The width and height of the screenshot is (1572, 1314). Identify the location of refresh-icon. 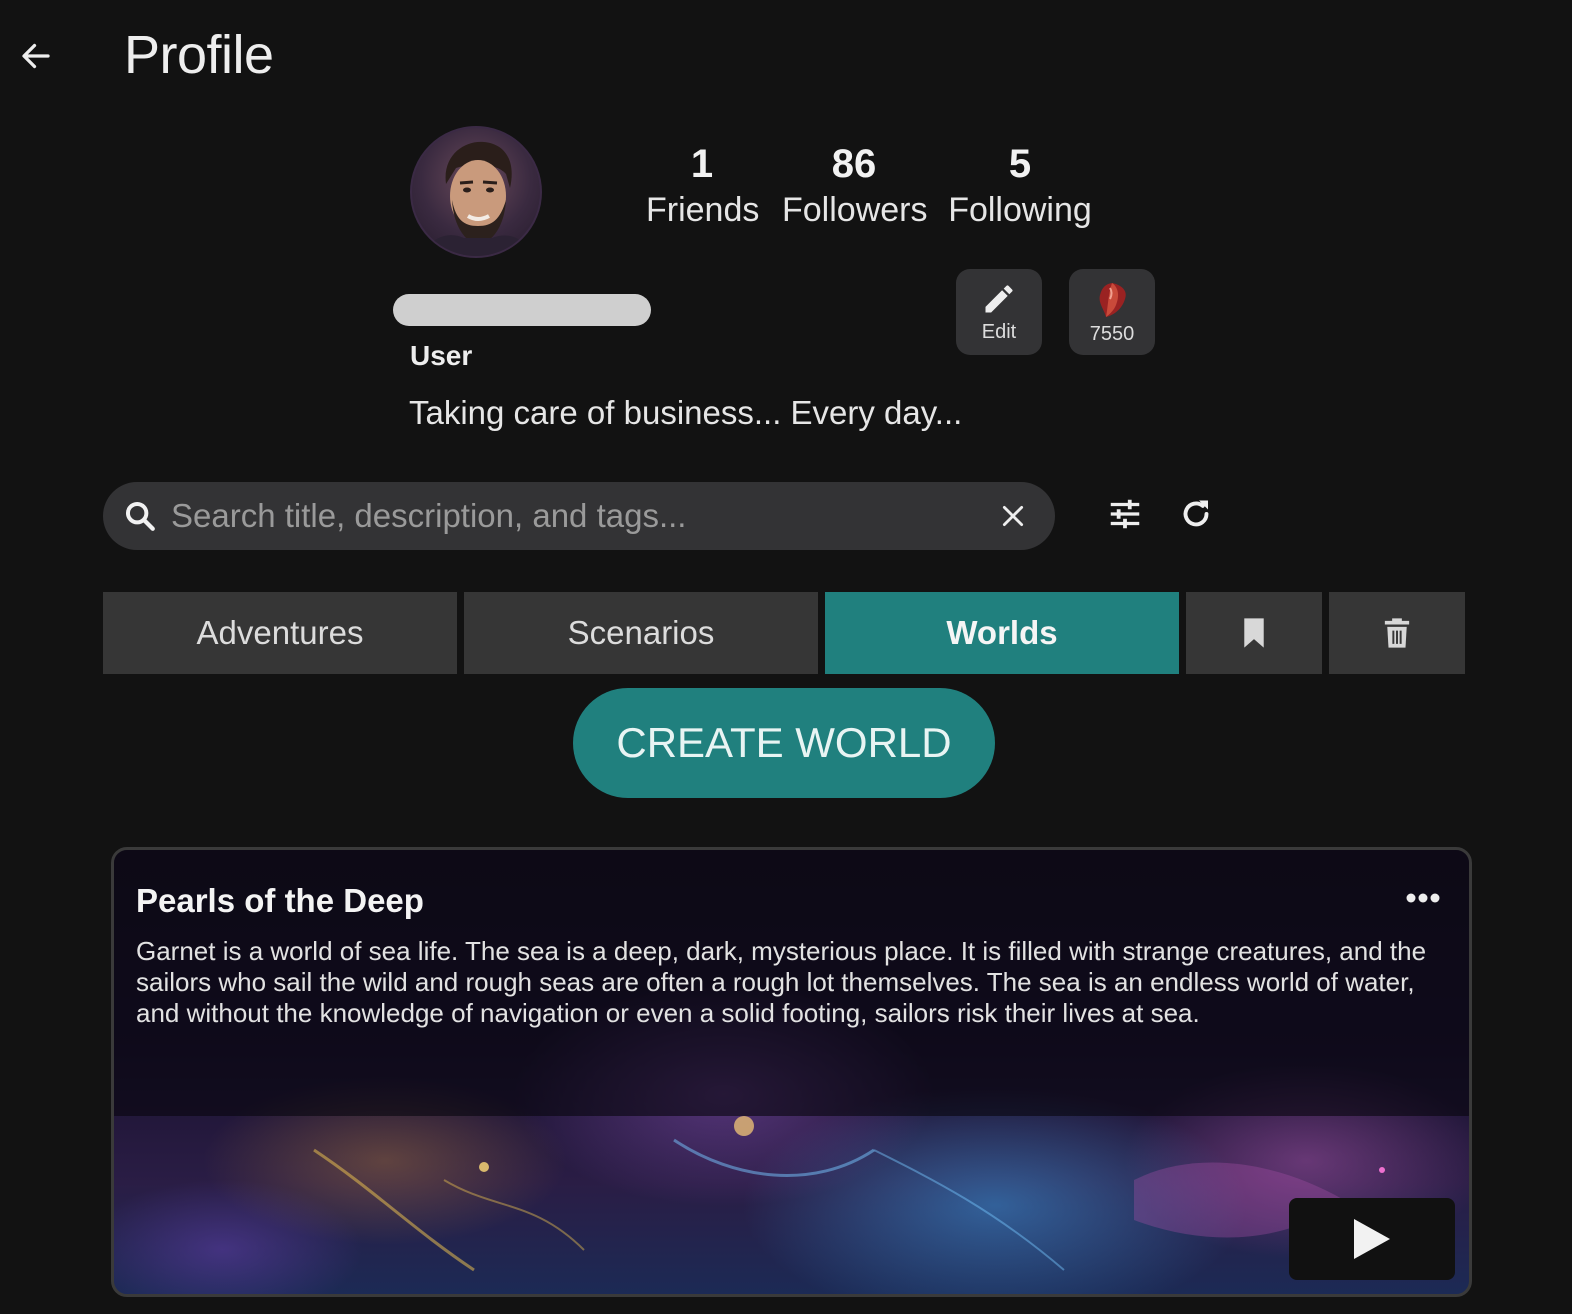
(1196, 513).